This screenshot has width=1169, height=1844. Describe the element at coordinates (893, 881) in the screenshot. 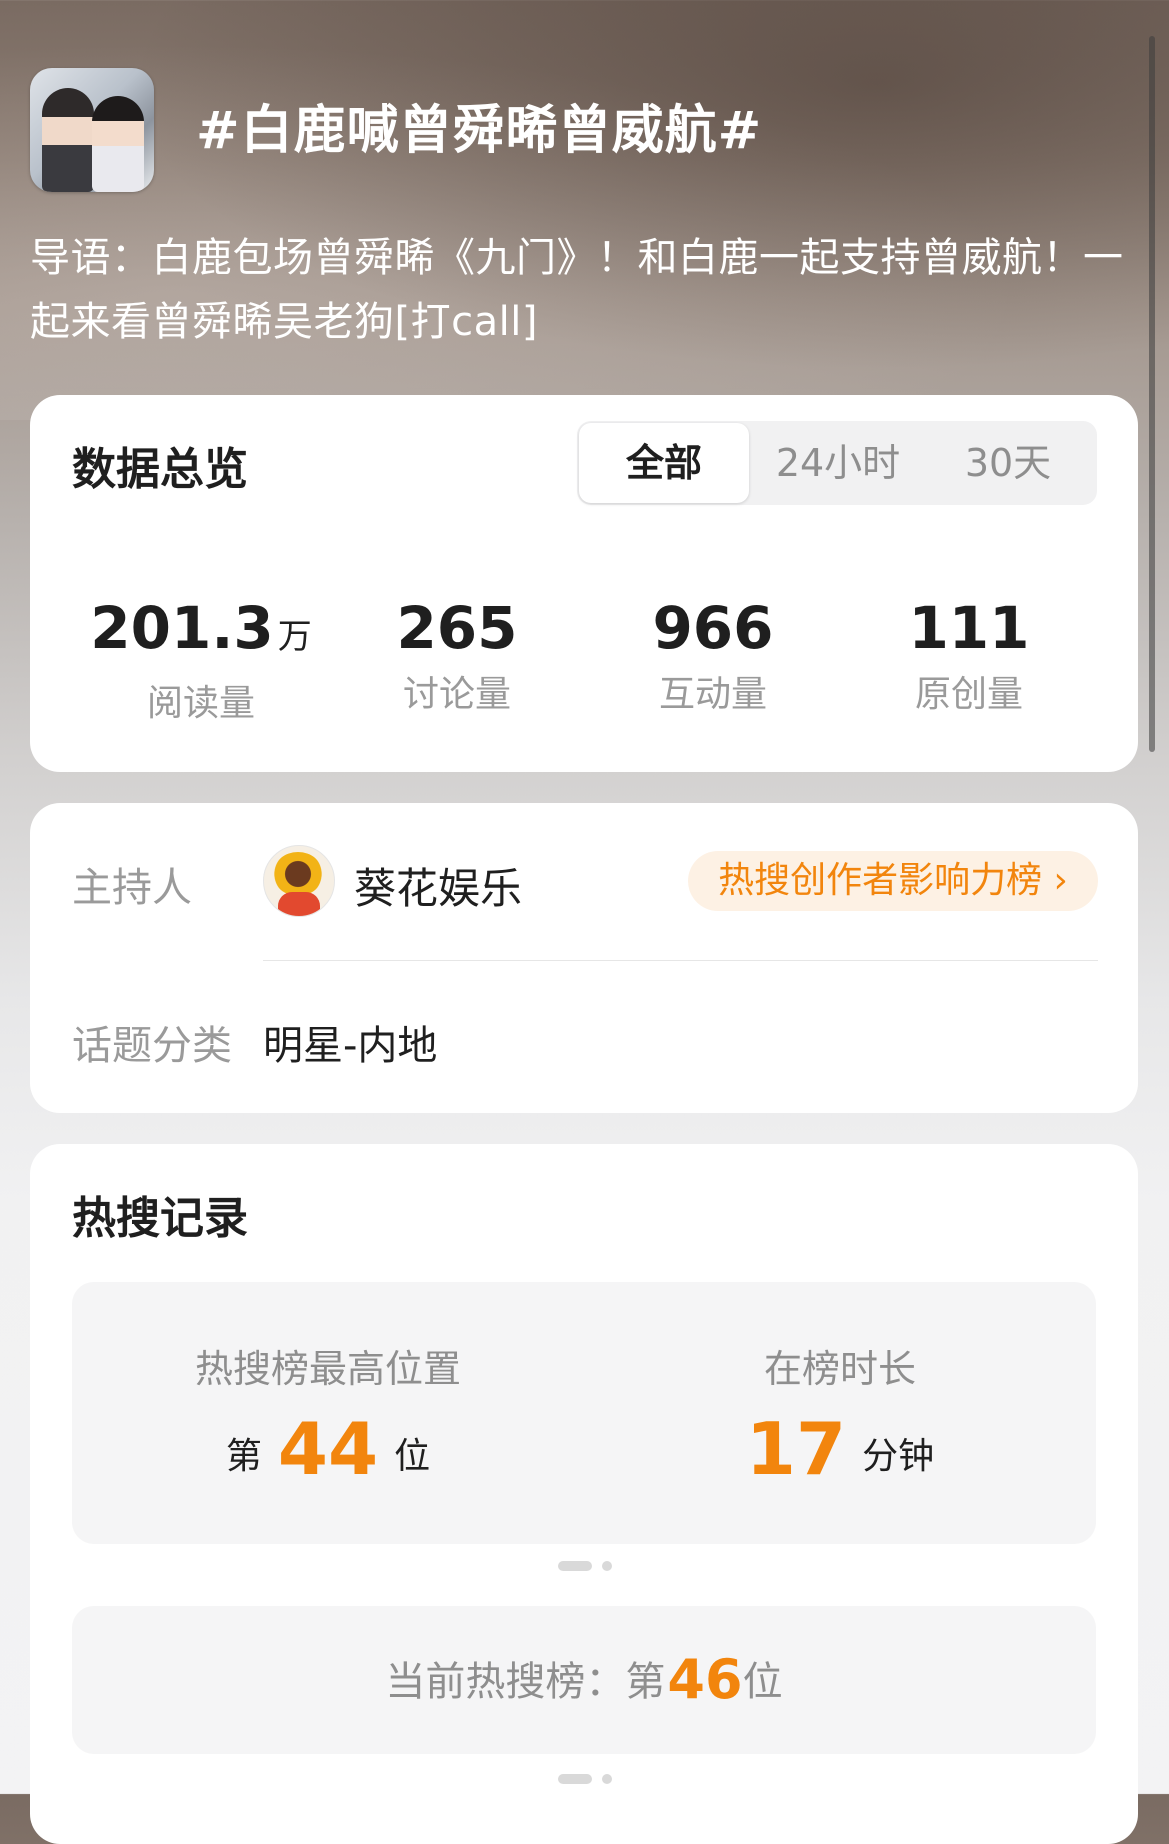

I see `creator-influence-rank-link: 热搜创作者影响力榜 ›` at that location.